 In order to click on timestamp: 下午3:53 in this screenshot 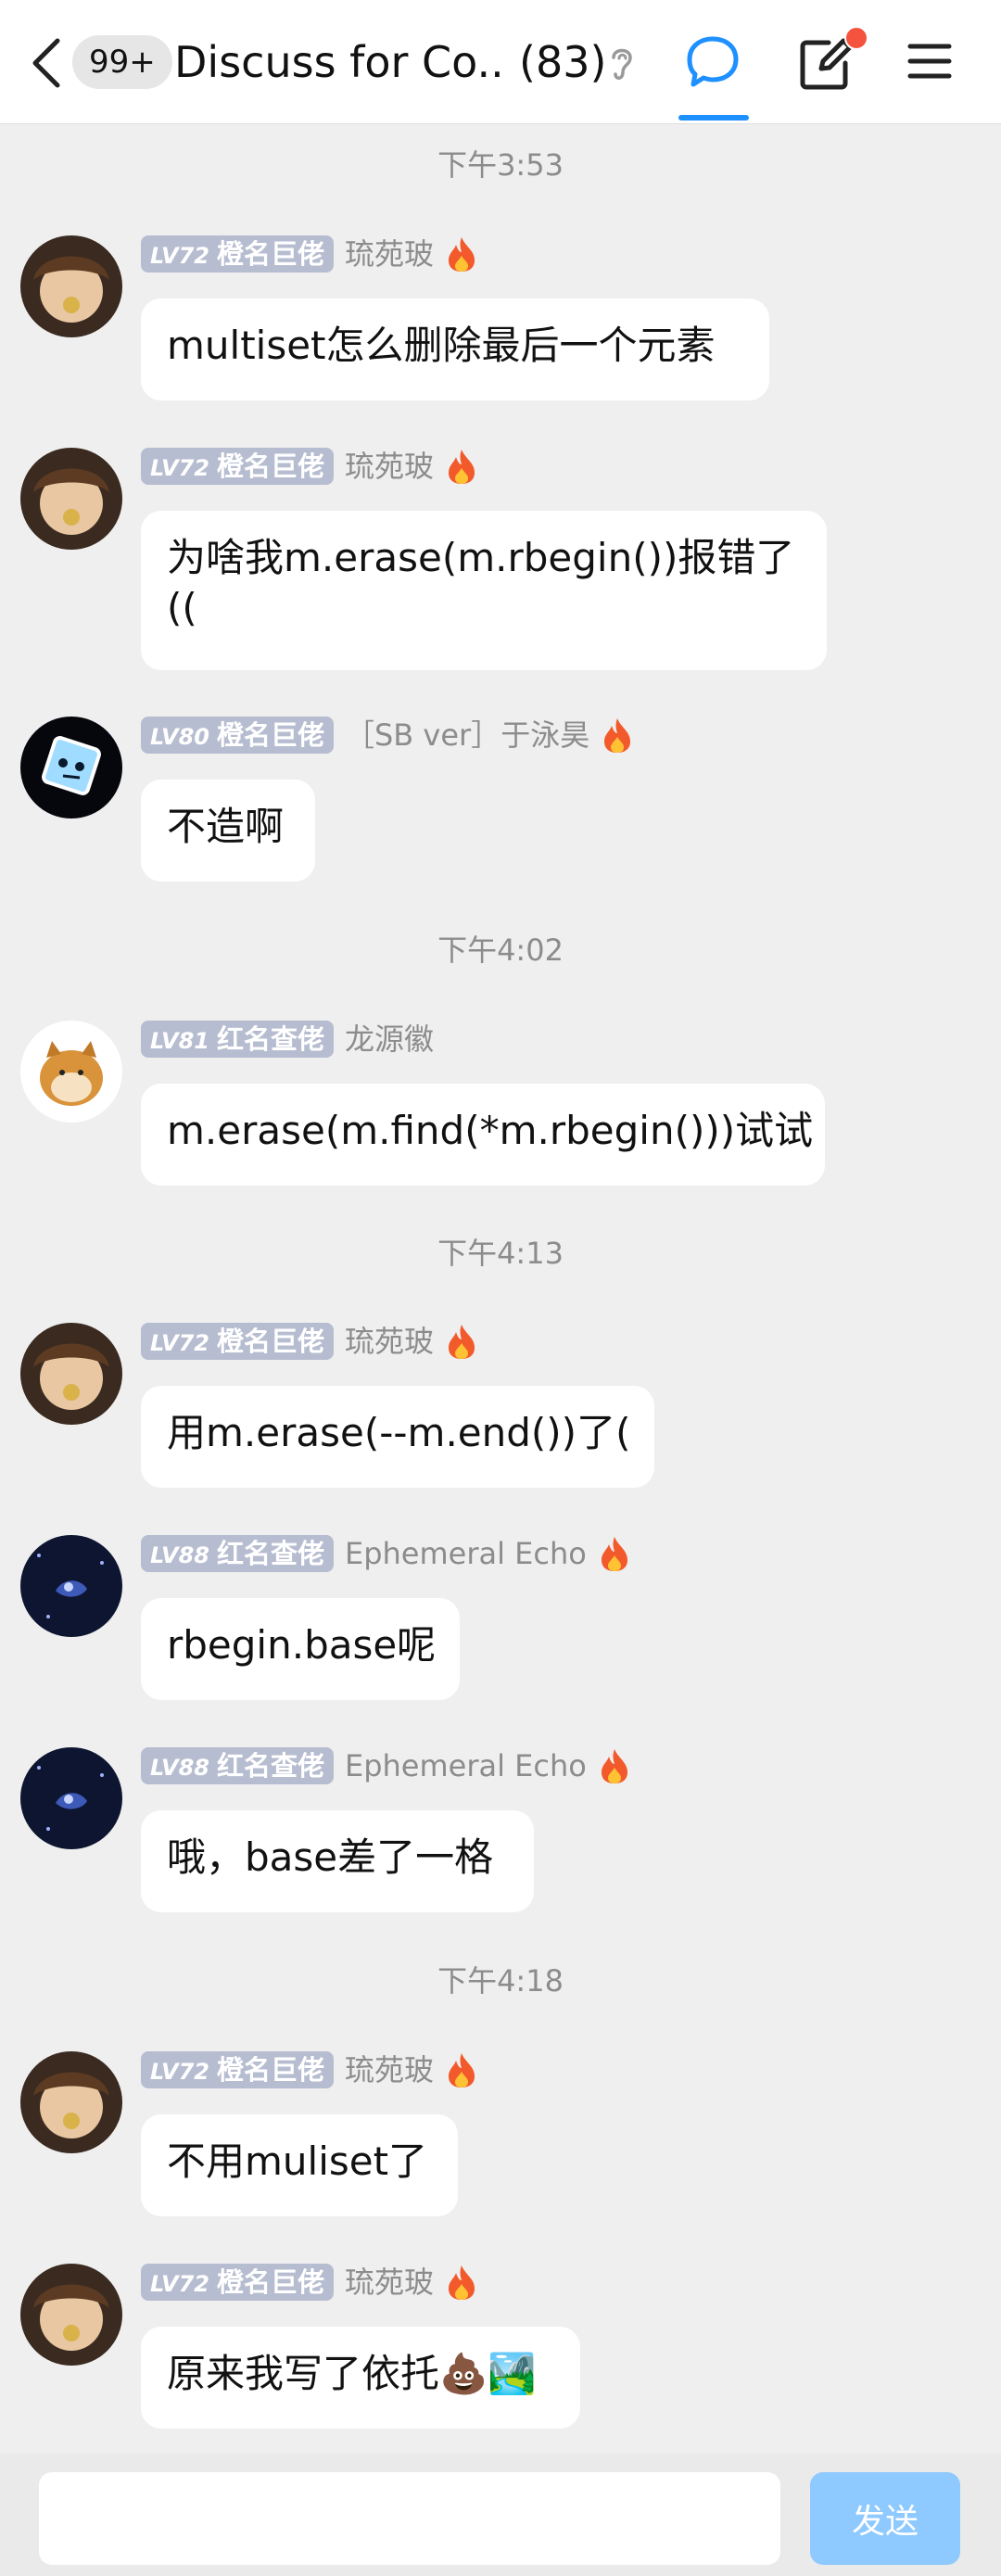, I will do `click(500, 165)`.